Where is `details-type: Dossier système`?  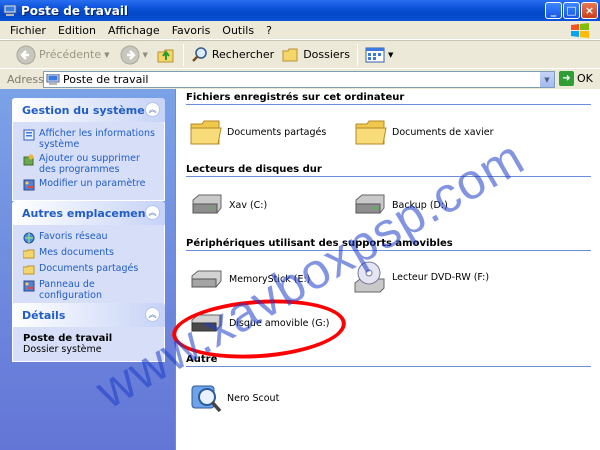
details-type: Dossier système is located at coordinates (62, 349).